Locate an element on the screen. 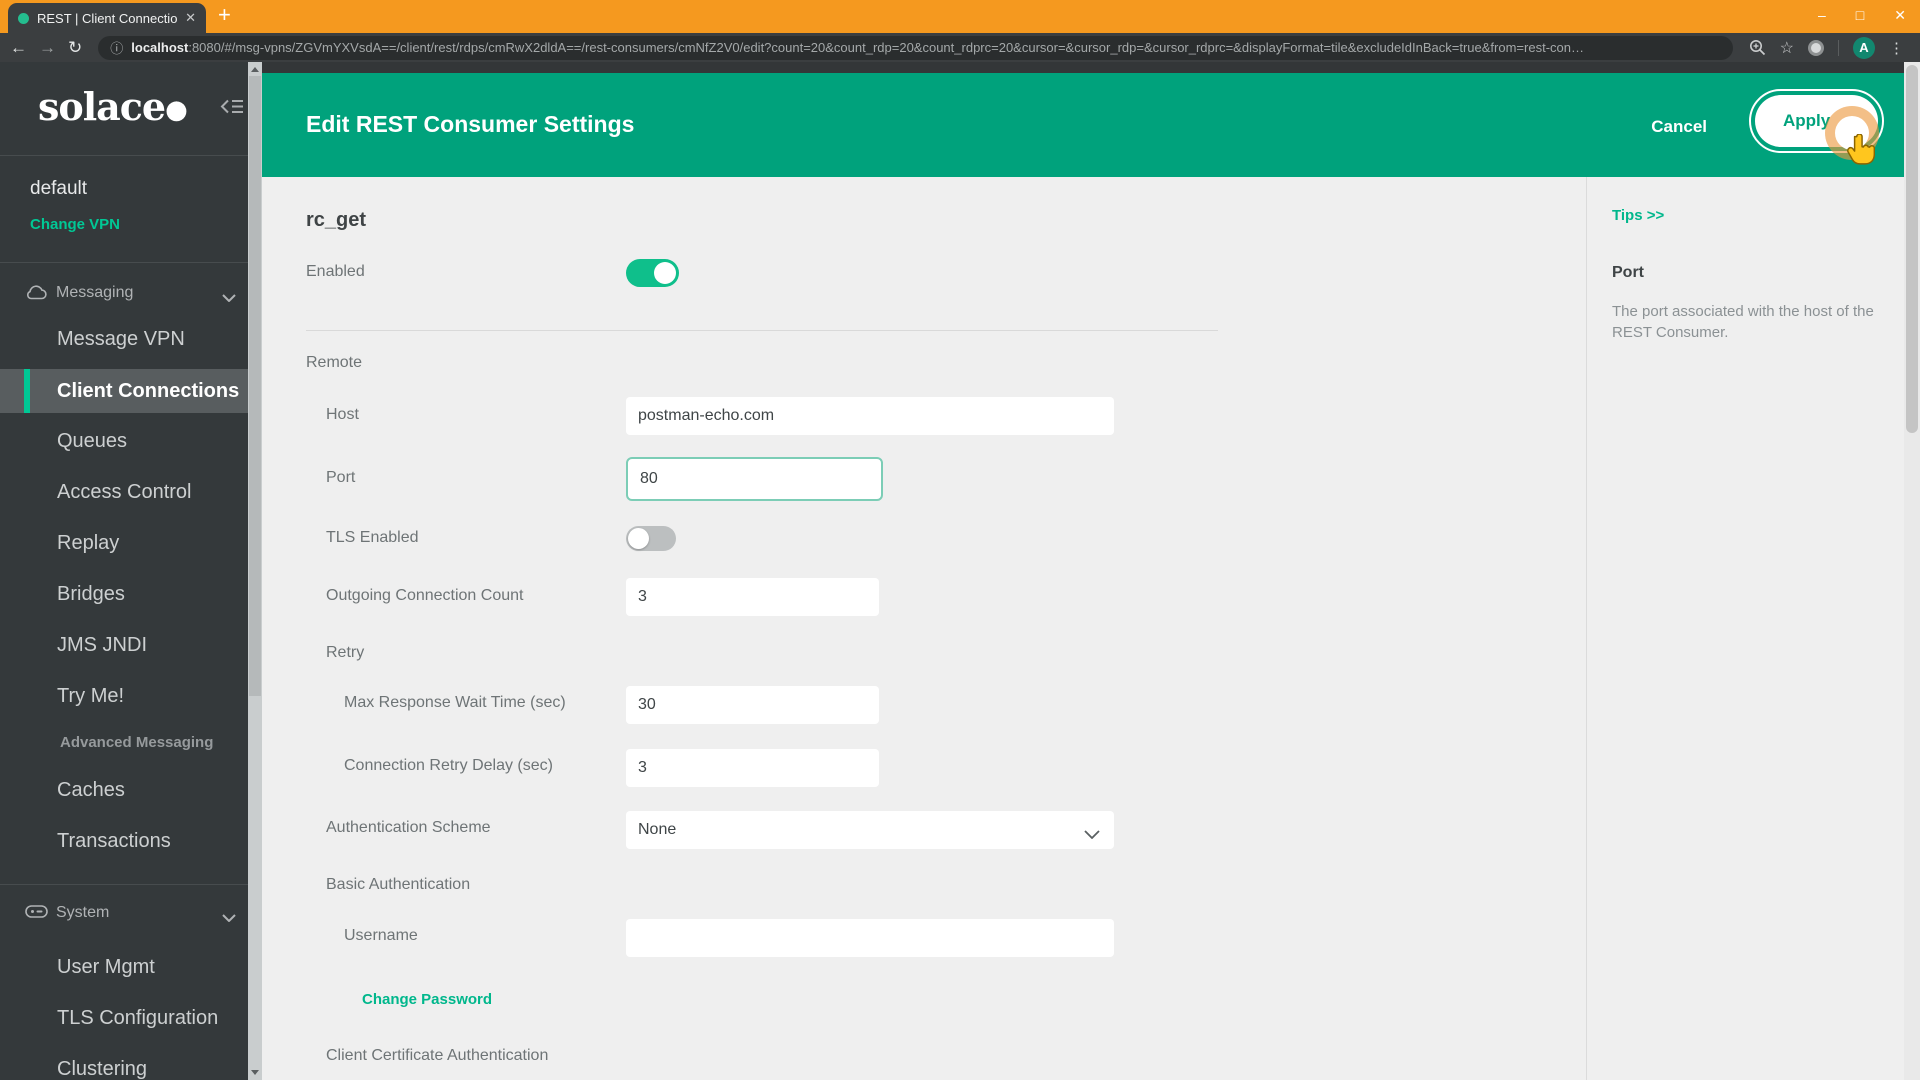 The width and height of the screenshot is (1920, 1080). username-label: Username is located at coordinates (381, 935).